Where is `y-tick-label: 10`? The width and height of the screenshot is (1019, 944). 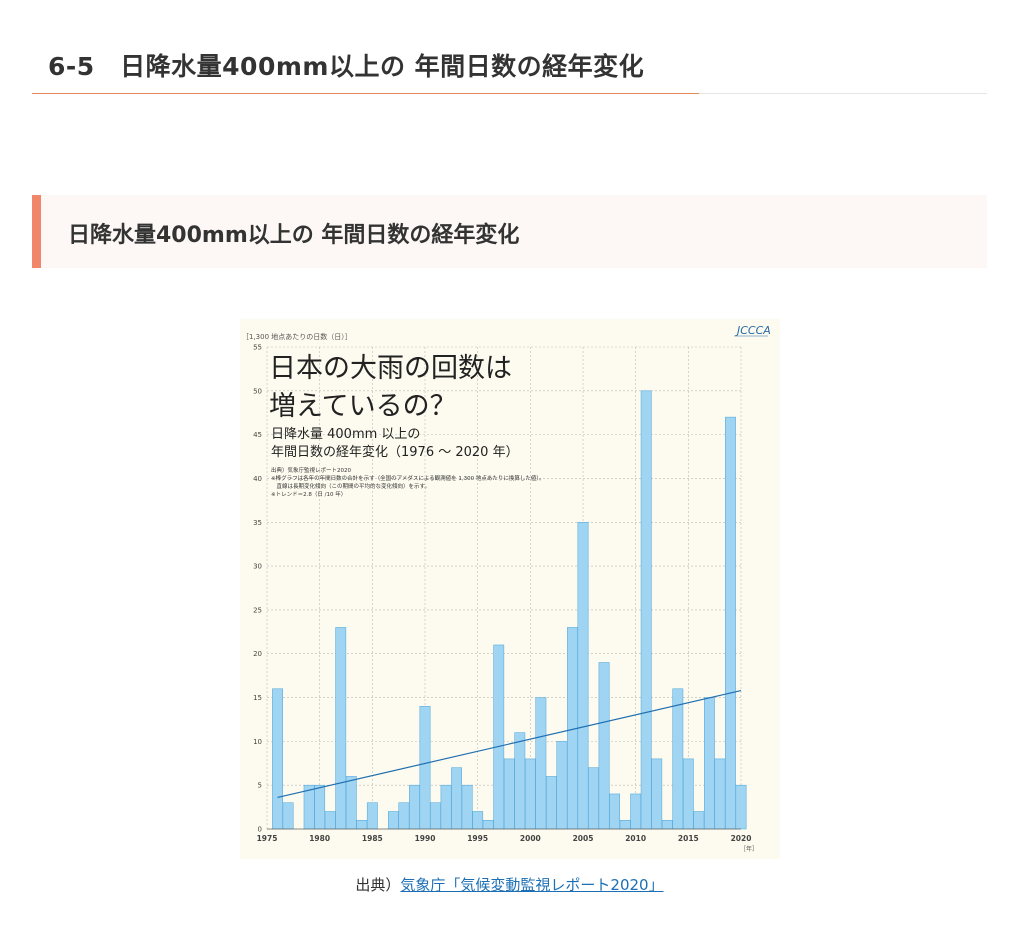 y-tick-label: 10 is located at coordinates (257, 742).